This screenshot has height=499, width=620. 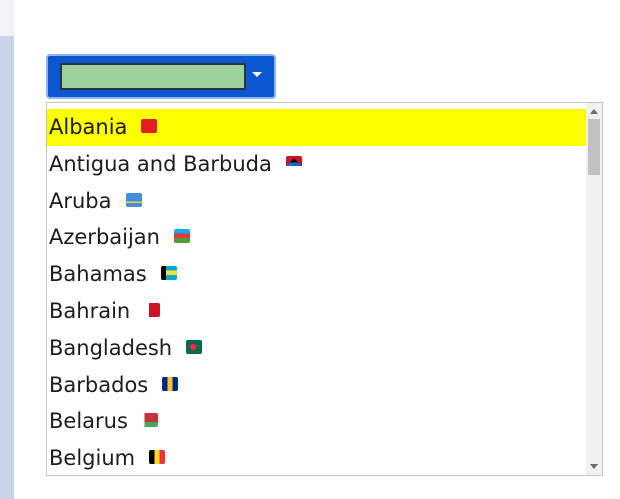 What do you see at coordinates (594, 466) in the screenshot?
I see `scroll-down-arrow-icon` at bounding box center [594, 466].